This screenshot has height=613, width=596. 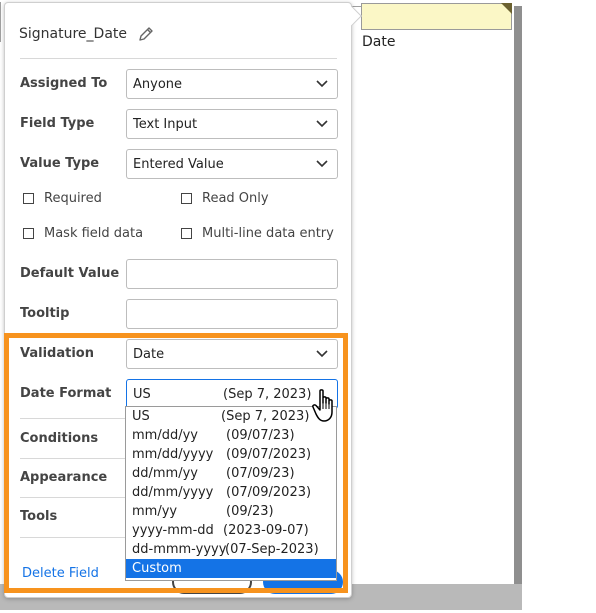 What do you see at coordinates (149, 354) in the screenshot?
I see `validation-value: Date` at bounding box center [149, 354].